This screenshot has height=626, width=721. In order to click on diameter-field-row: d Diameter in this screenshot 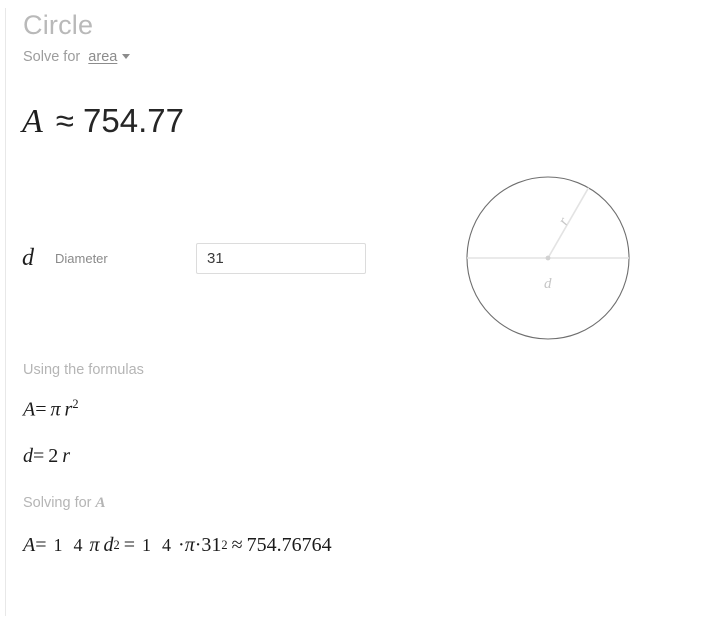, I will do `click(194, 259)`.